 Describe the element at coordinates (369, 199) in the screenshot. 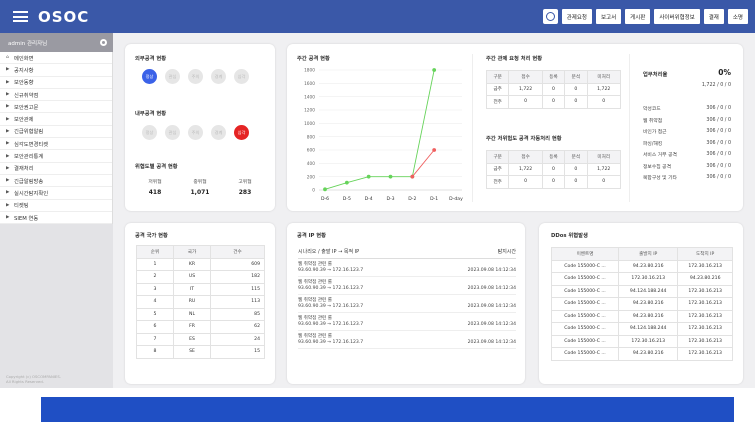

I see `x-tick-label: D-4` at that location.